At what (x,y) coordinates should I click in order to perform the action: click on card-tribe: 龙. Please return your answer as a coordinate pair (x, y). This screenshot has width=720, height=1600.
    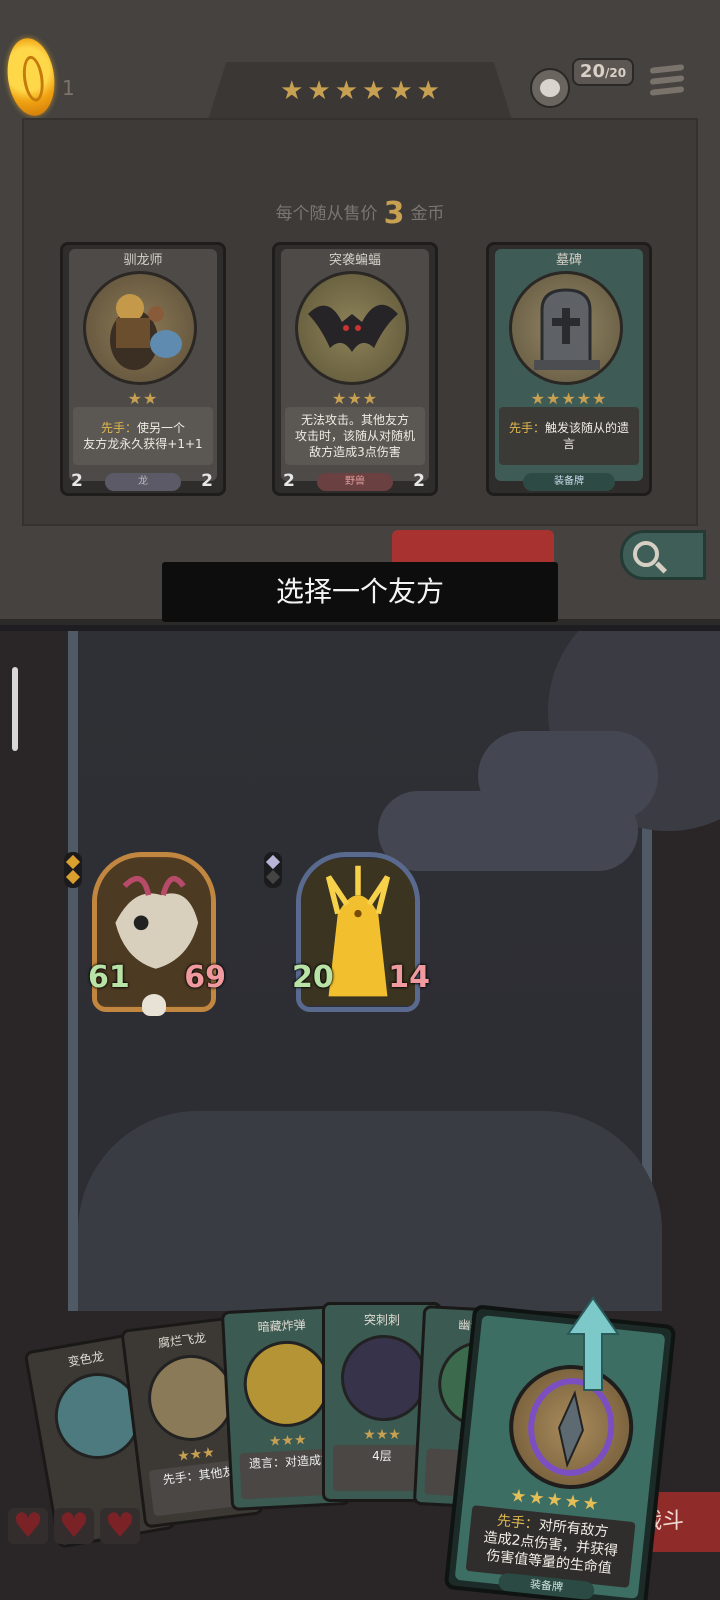
    Looking at the image, I should click on (143, 482).